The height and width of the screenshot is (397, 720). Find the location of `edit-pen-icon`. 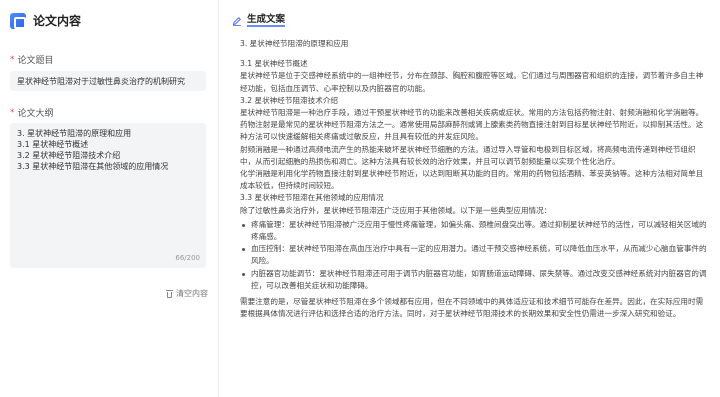

edit-pen-icon is located at coordinates (237, 21).